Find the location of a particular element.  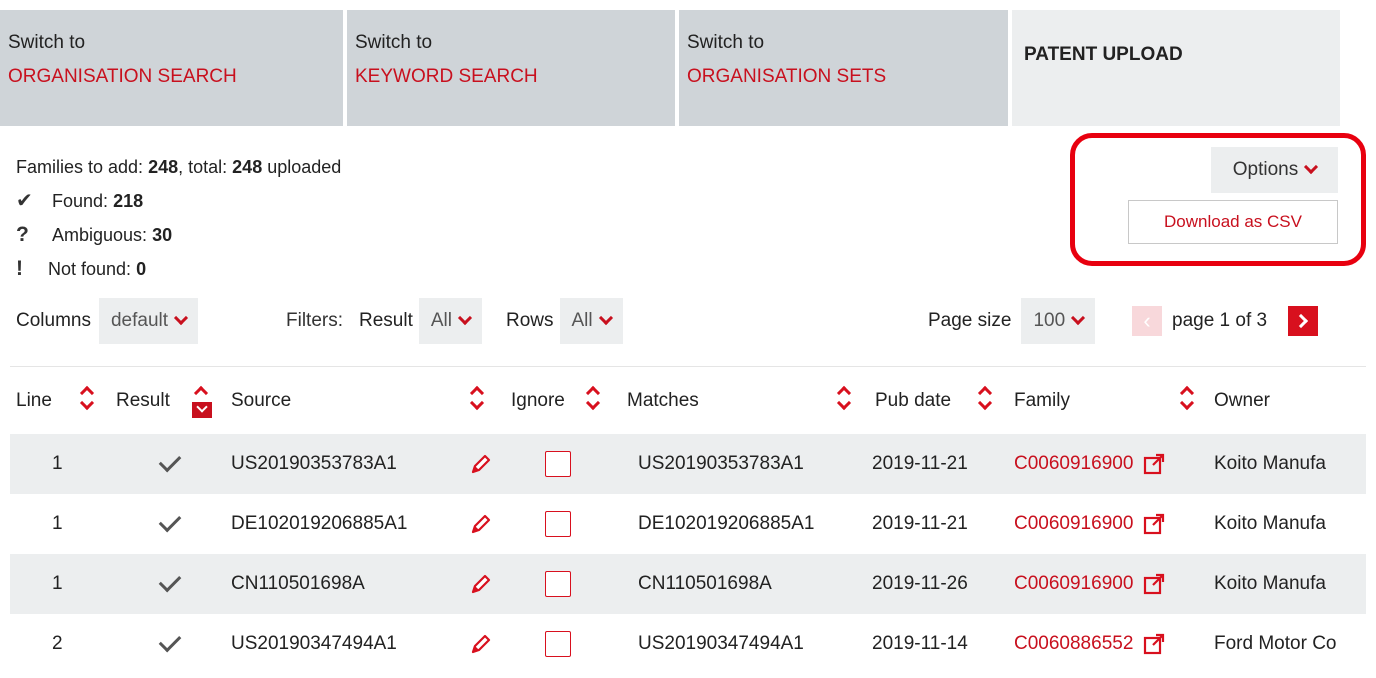

tab-organisation-sets: Switch to ORGANISATION SETS is located at coordinates (843, 68).